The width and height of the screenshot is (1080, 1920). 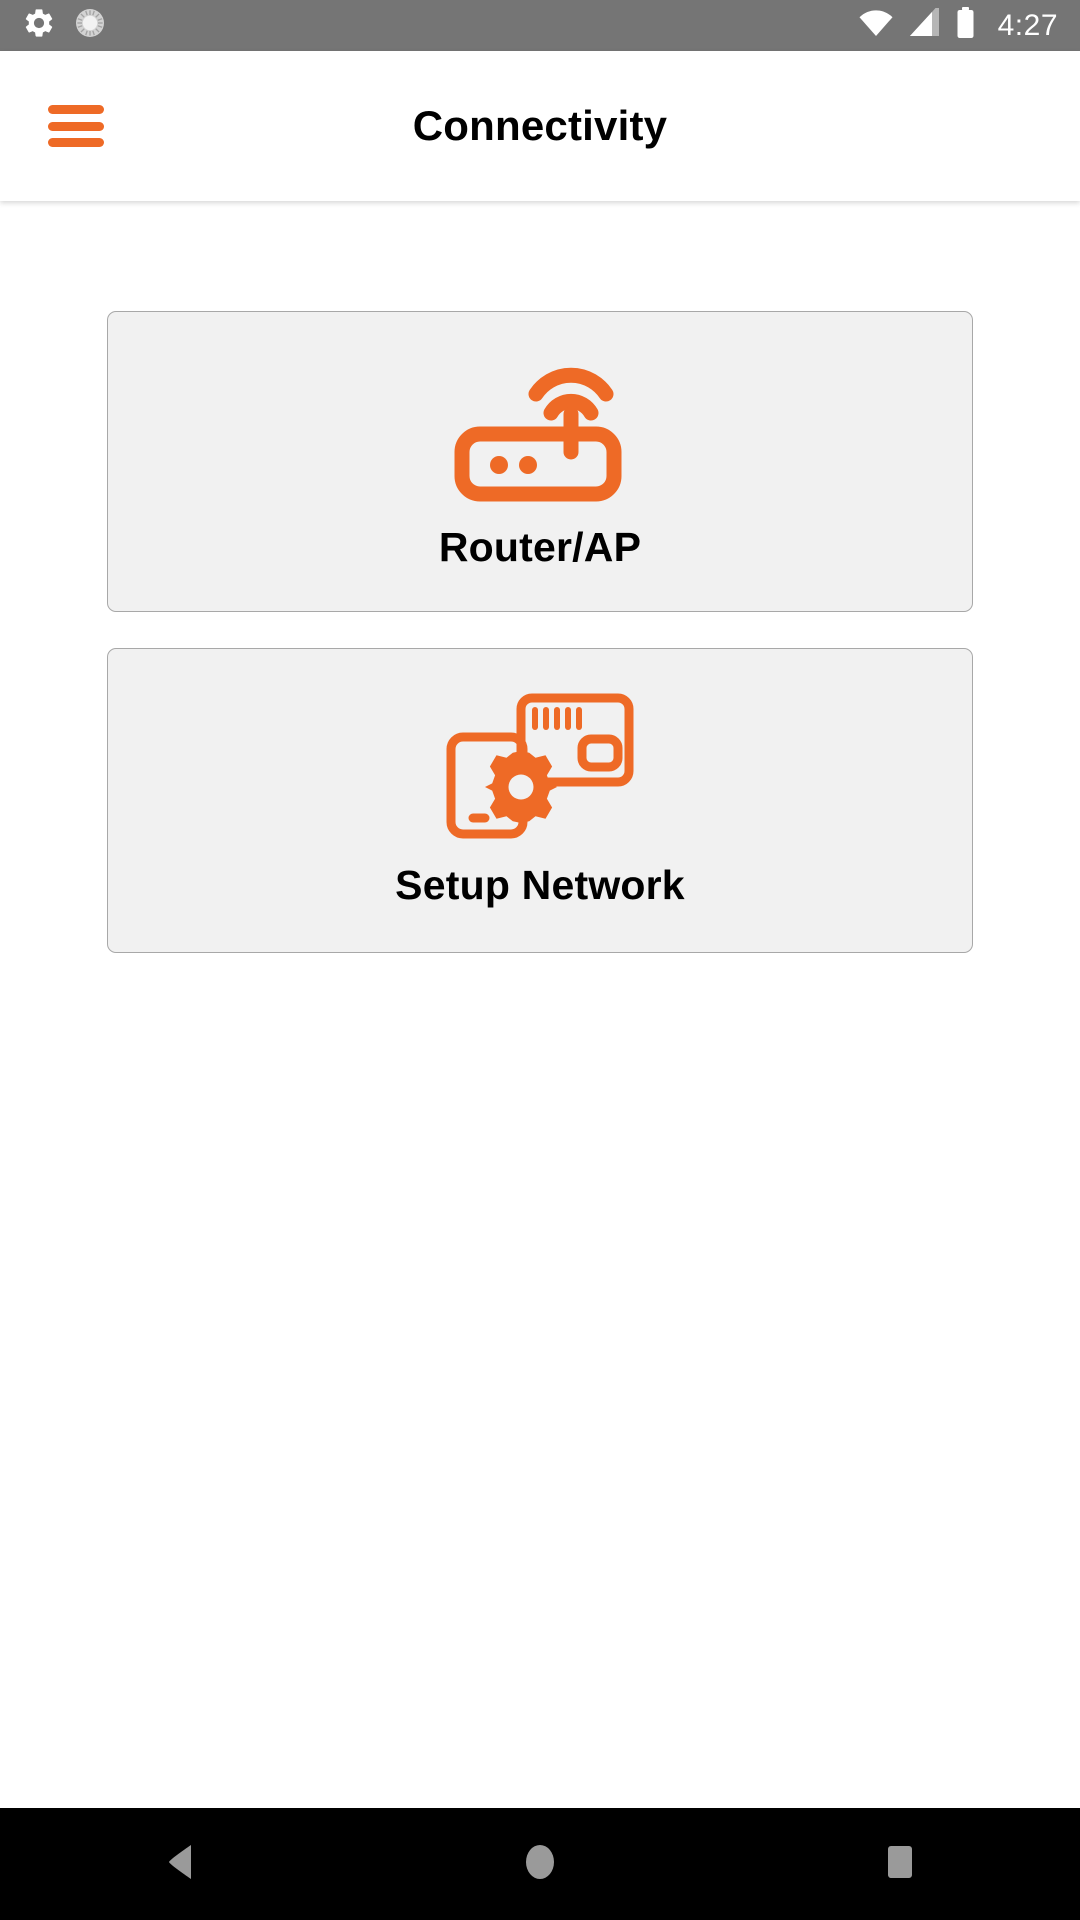 I want to click on app-bar: Connectivity, so click(x=540, y=126).